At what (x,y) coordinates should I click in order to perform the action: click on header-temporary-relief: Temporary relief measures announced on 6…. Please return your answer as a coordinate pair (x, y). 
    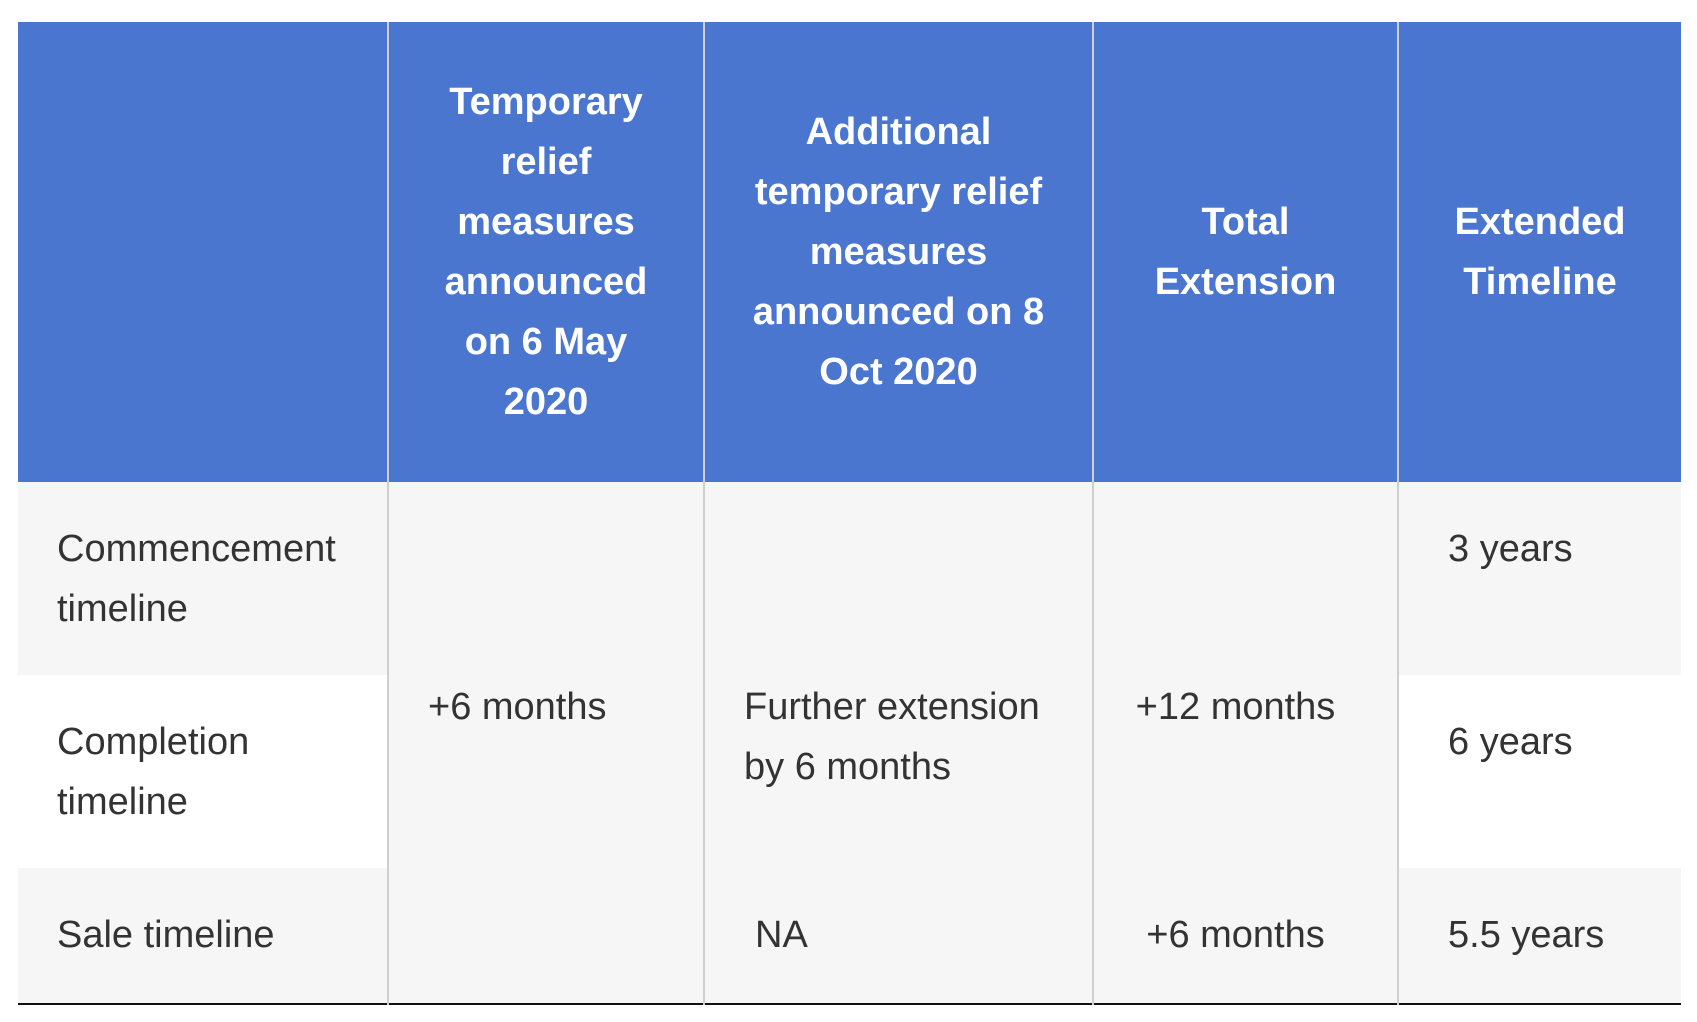
    Looking at the image, I should click on (545, 252).